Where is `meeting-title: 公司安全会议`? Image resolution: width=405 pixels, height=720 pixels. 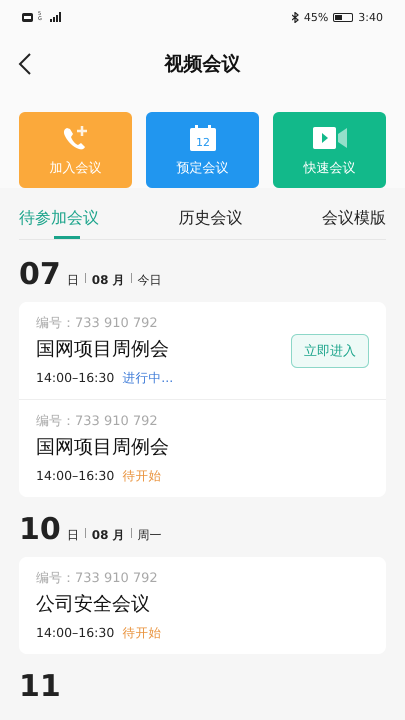
meeting-title: 公司安全会议 is located at coordinates (93, 604).